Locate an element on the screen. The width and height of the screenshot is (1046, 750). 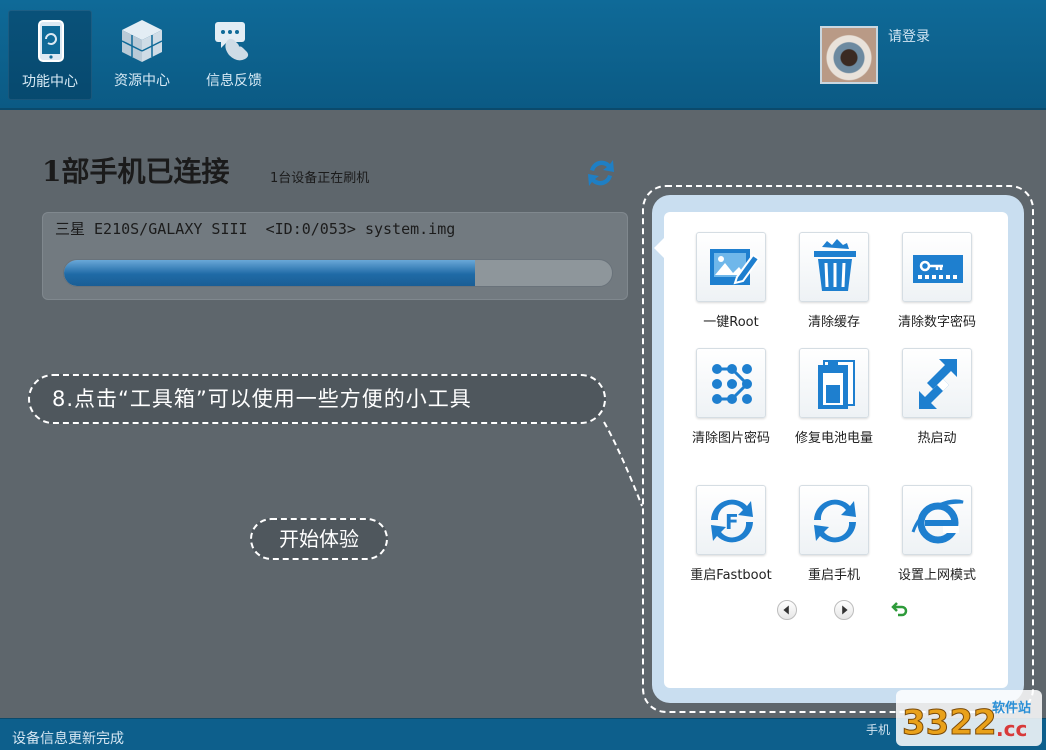
tool-clear-numeric-password: 清除数字密码 is located at coordinates (937, 281).